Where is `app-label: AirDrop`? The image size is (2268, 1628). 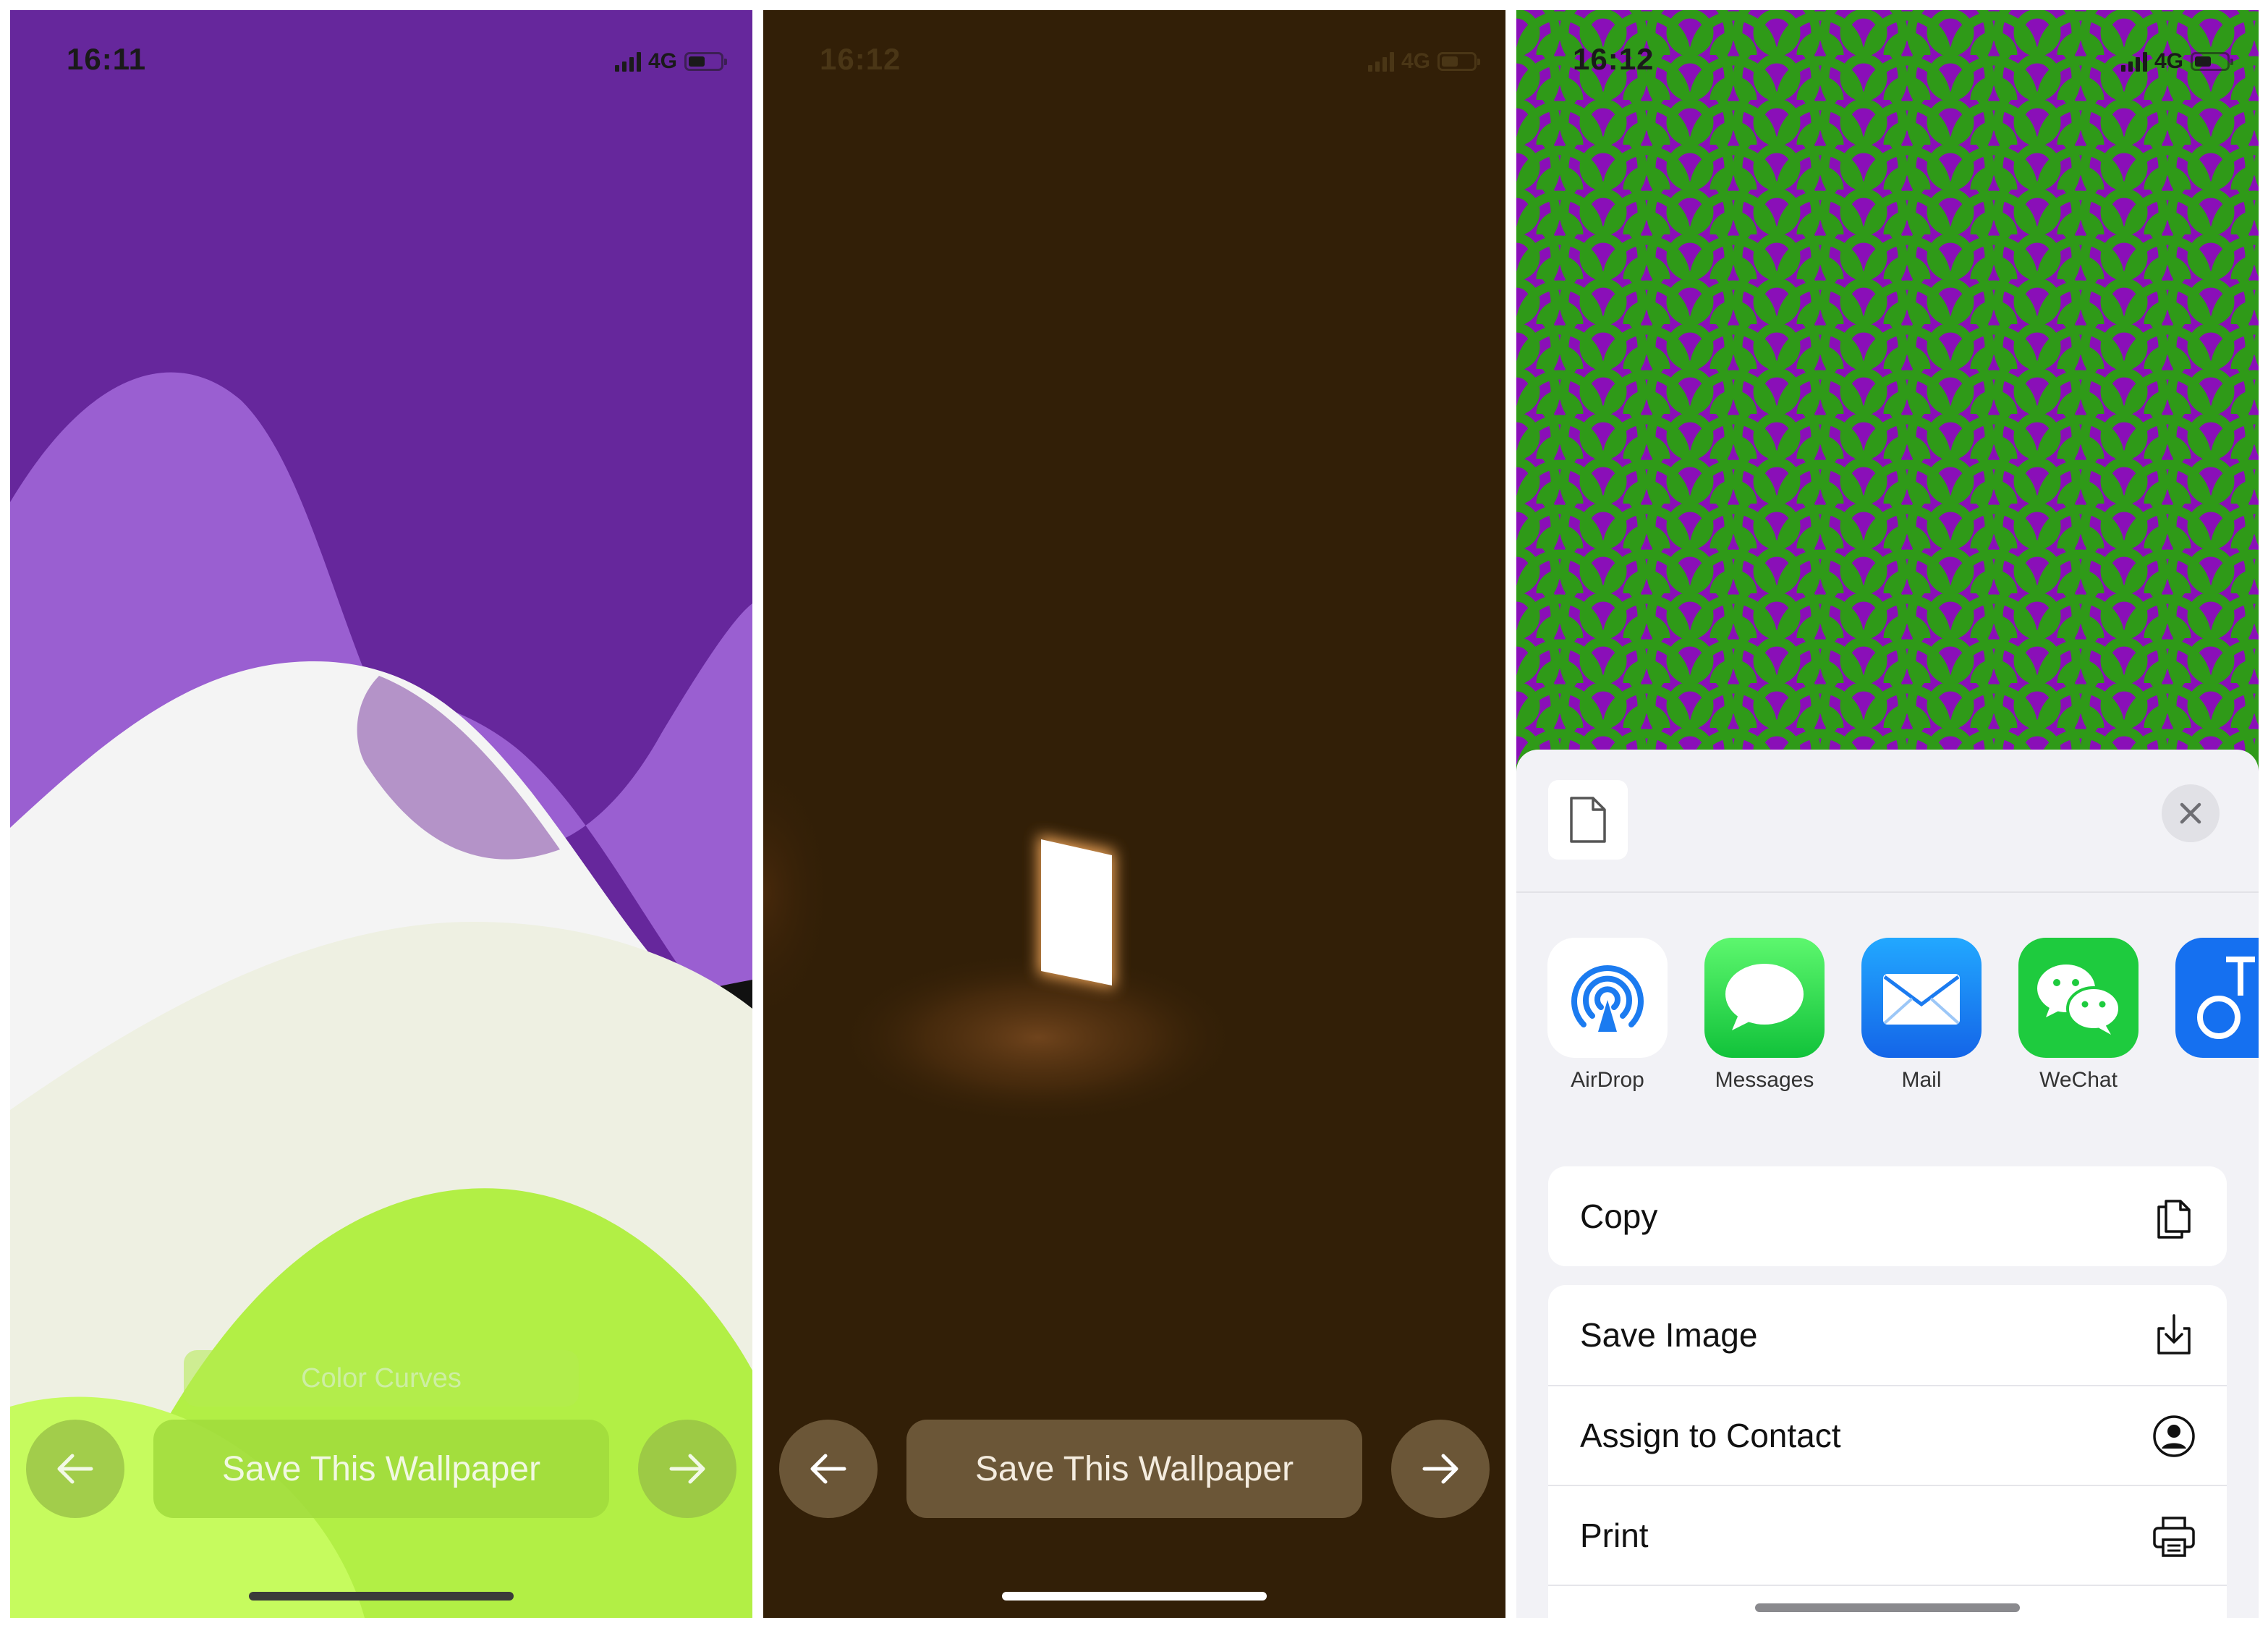 app-label: AirDrop is located at coordinates (1607, 1080).